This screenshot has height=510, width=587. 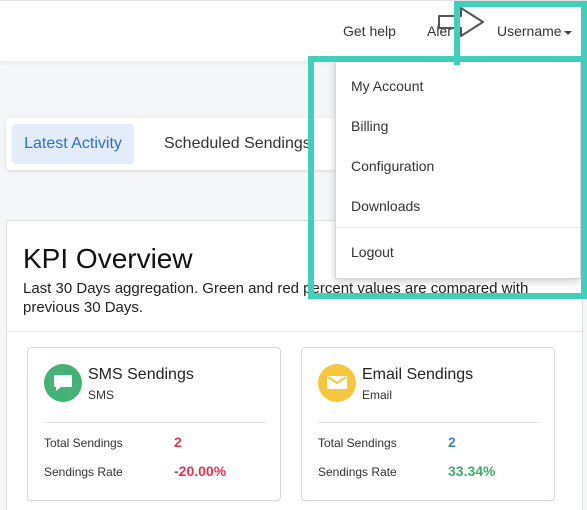 What do you see at coordinates (418, 374) in the screenshot?
I see `card-title: Email Sendings` at bounding box center [418, 374].